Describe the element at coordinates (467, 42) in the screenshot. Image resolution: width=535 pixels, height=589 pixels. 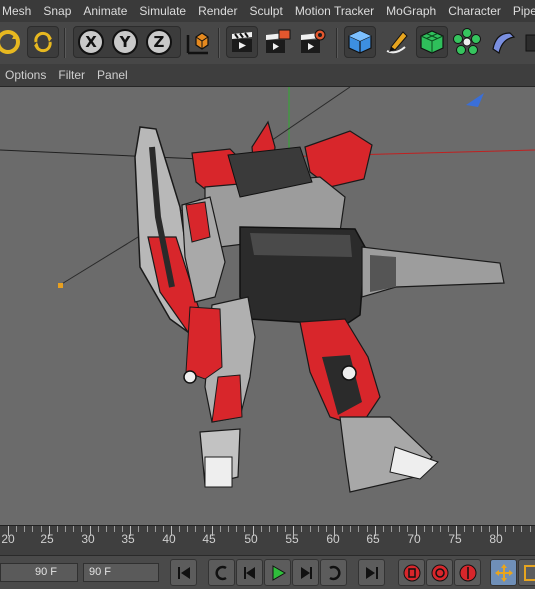
I see `cloner-button` at that location.